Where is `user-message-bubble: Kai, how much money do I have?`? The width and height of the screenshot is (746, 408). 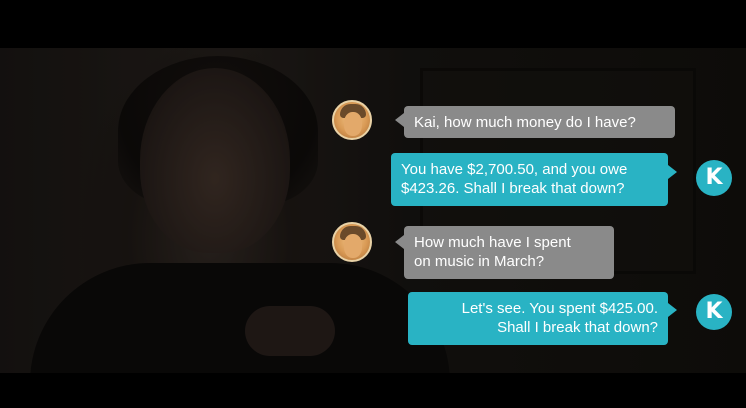
user-message-bubble: Kai, how much money do I have? is located at coordinates (539, 122).